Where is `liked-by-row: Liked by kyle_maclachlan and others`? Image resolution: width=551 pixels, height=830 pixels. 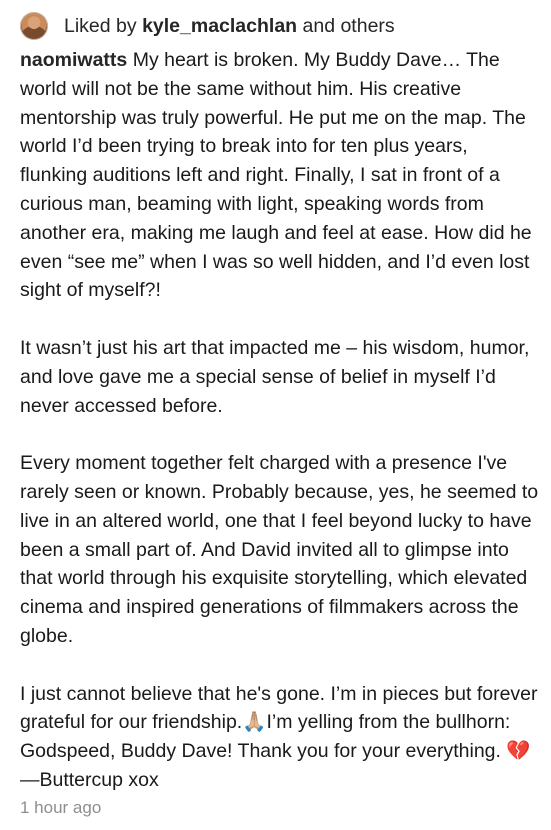 liked-by-row: Liked by kyle_maclachlan and others is located at coordinates (207, 26).